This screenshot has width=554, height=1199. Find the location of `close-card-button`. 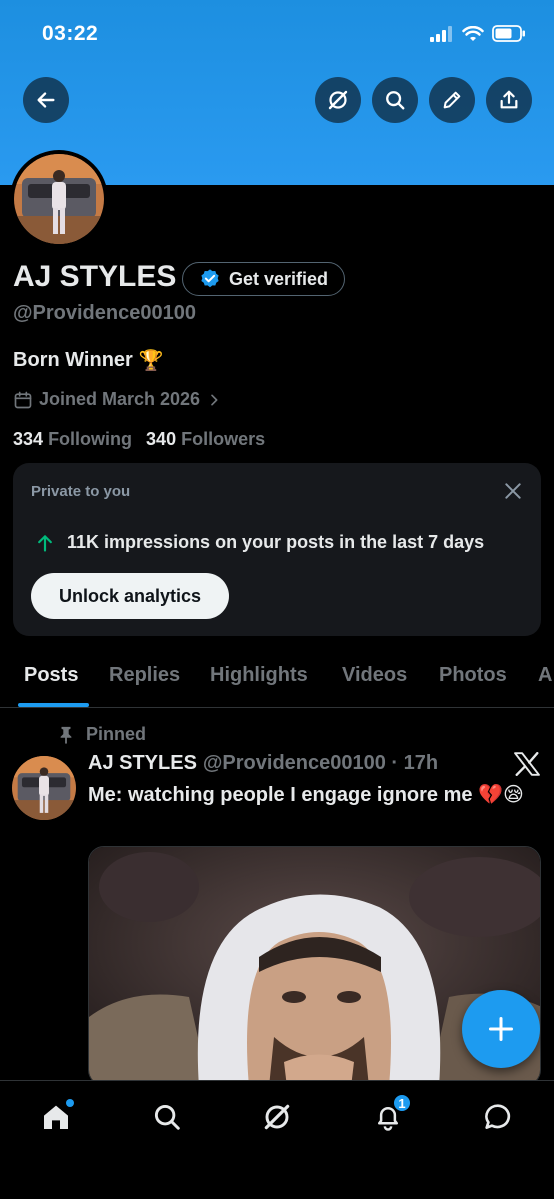

close-card-button is located at coordinates (513, 493).